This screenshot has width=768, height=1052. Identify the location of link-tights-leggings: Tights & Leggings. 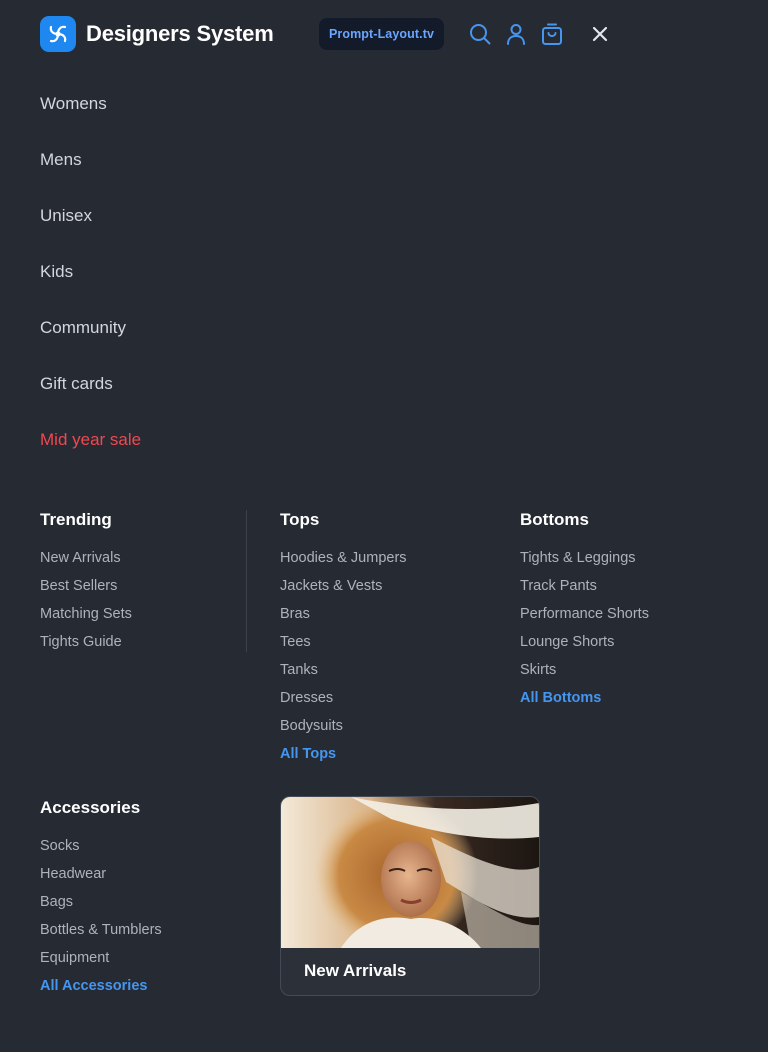
(630, 558).